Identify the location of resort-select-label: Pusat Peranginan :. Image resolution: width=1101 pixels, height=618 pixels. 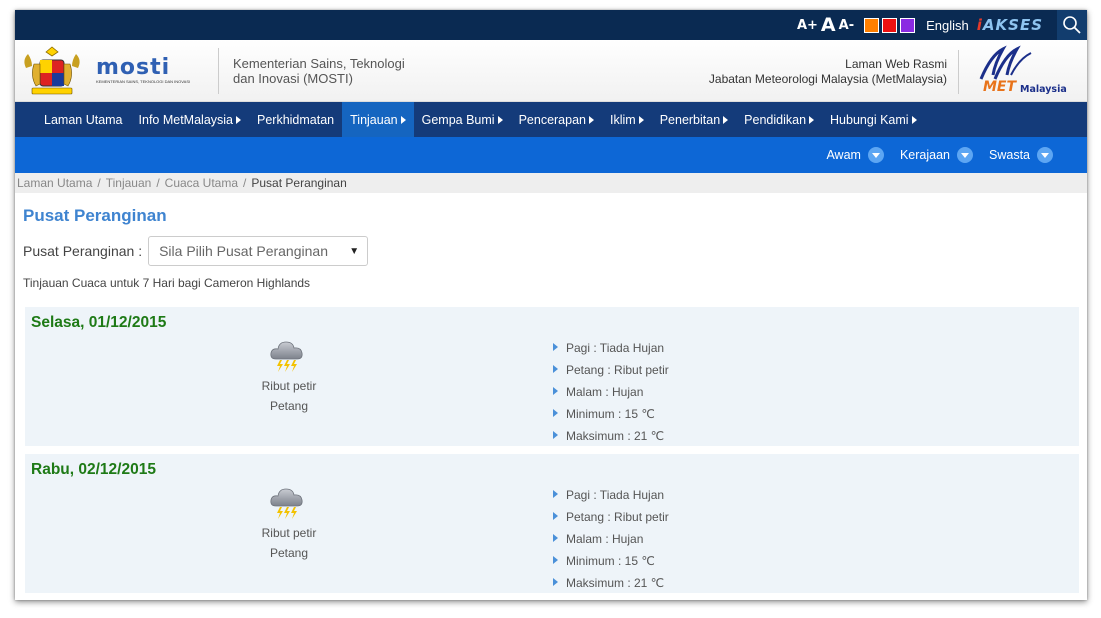
(83, 251).